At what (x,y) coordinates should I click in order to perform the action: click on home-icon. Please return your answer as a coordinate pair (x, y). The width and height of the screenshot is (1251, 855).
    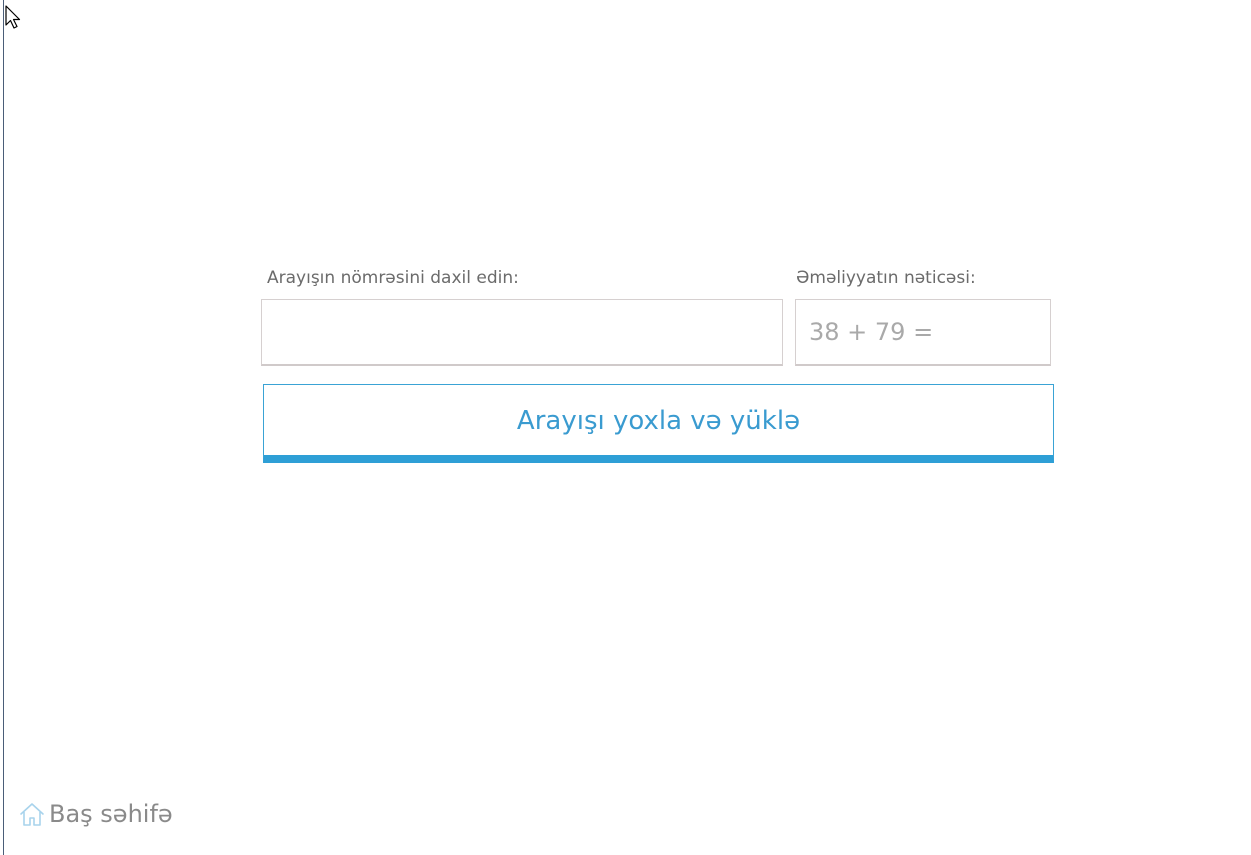
    Looking at the image, I should click on (32, 814).